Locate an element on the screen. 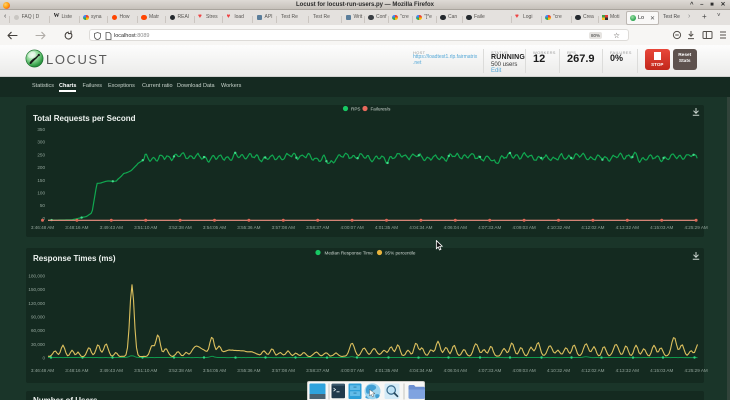 This screenshot has height=400, width=730. svg-text: 60,000 is located at coordinates (38, 330).